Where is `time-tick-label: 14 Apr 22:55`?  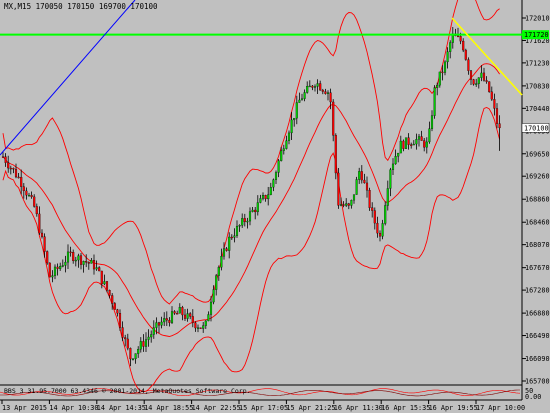
time-tick-label: 14 Apr 22:55 is located at coordinates (216, 408).